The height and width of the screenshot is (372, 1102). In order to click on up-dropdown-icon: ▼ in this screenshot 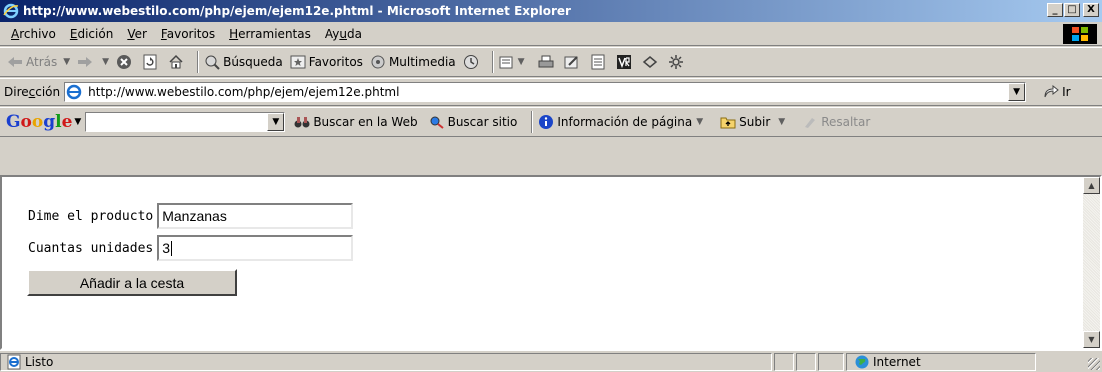, I will do `click(781, 122)`.